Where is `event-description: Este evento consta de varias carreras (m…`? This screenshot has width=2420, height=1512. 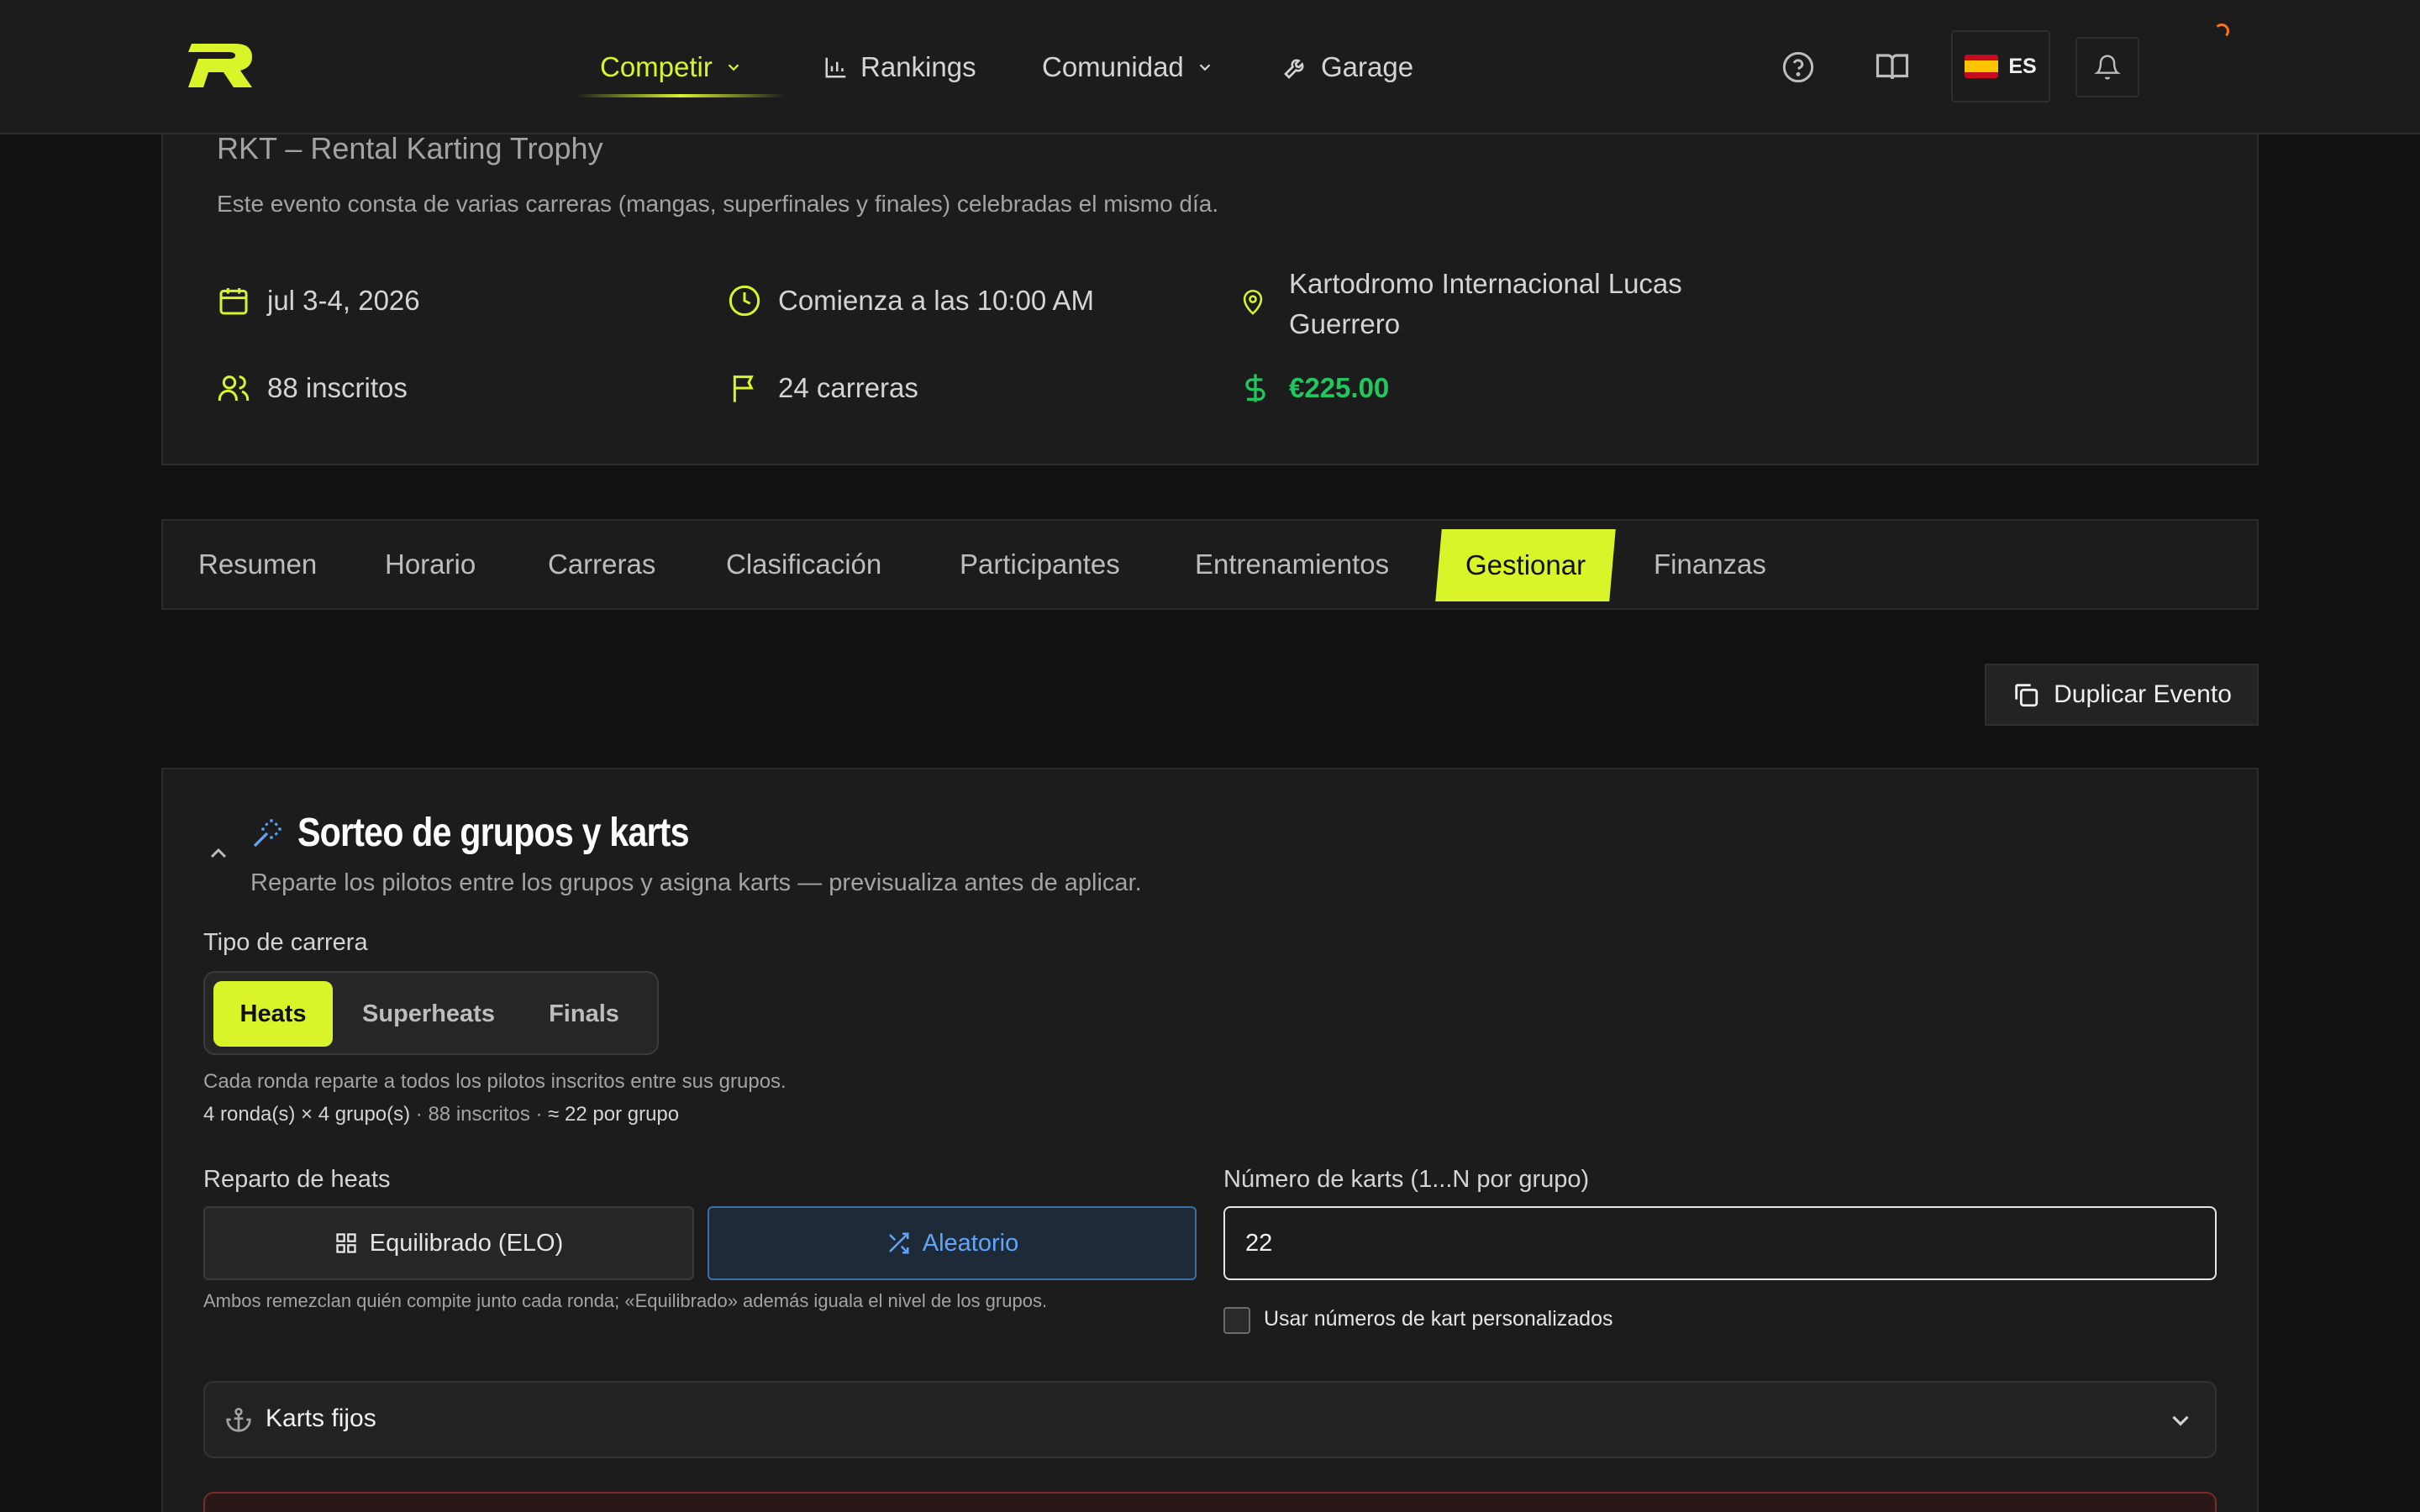 event-description: Este evento consta de varias carreras (m… is located at coordinates (718, 204).